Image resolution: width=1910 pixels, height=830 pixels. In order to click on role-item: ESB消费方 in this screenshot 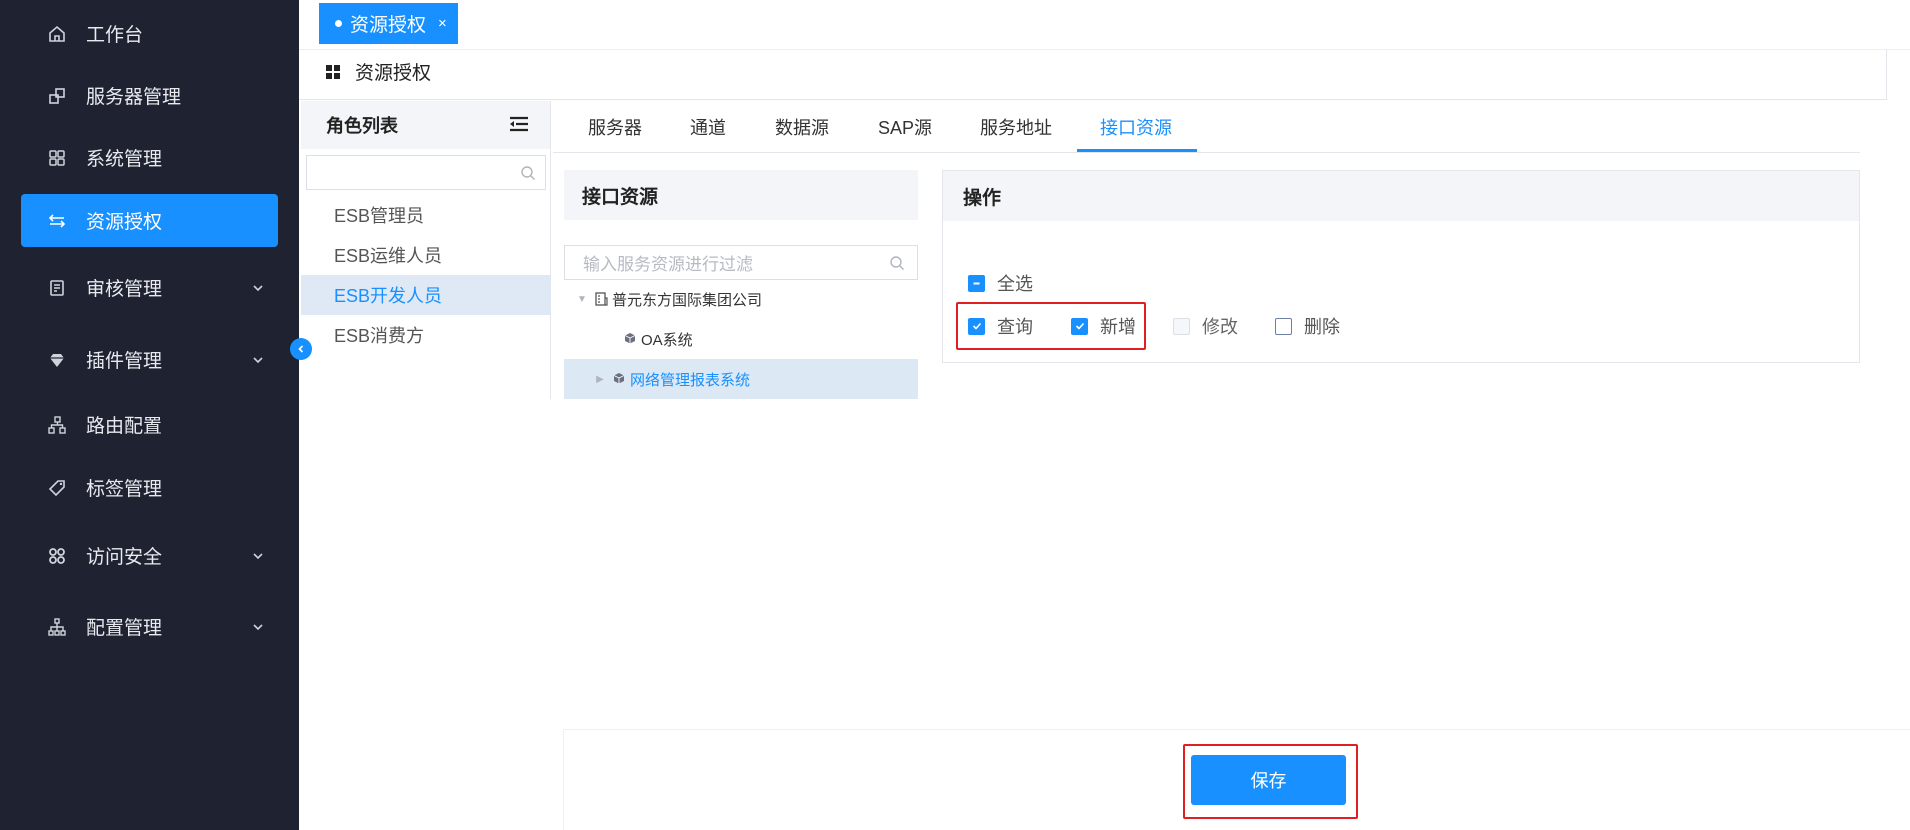, I will do `click(426, 335)`.